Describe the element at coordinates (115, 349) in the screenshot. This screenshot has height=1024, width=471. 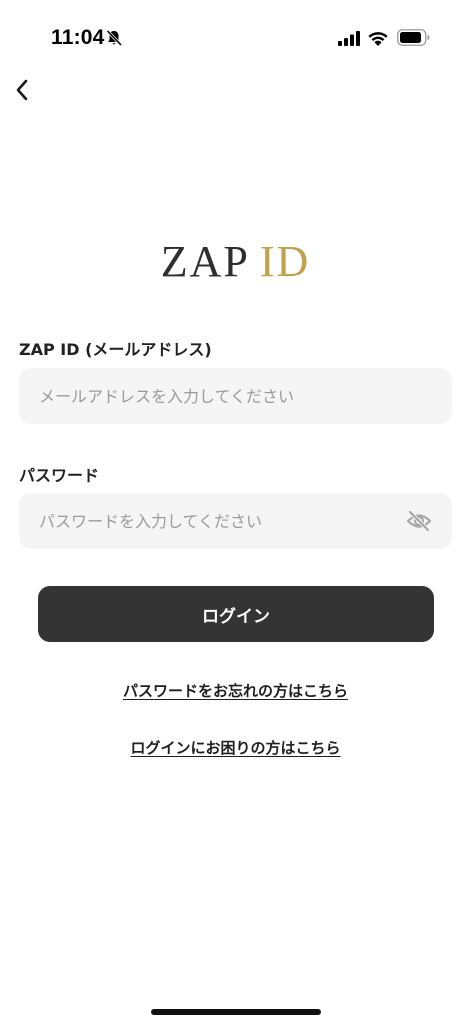
I see `email-label: ZAP ID (メールアドレス)` at that location.